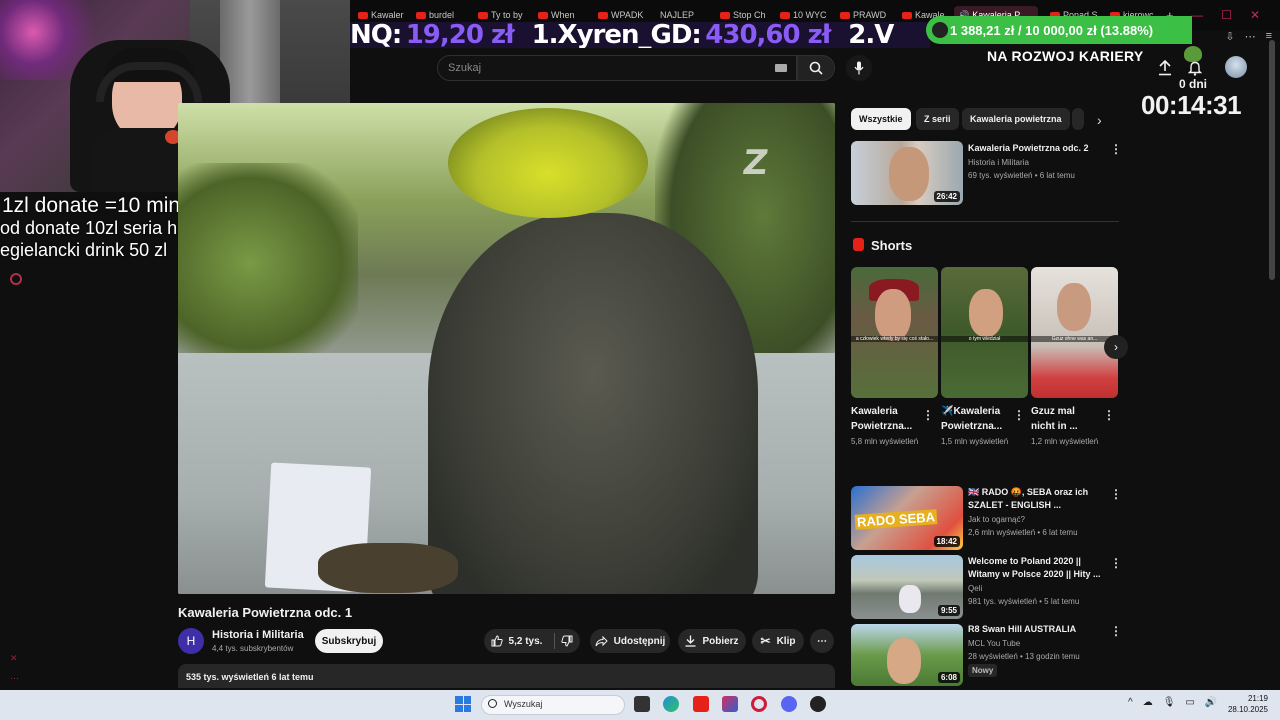 The image size is (1280, 720). What do you see at coordinates (781, 68) in the screenshot?
I see `keyboard-icon` at bounding box center [781, 68].